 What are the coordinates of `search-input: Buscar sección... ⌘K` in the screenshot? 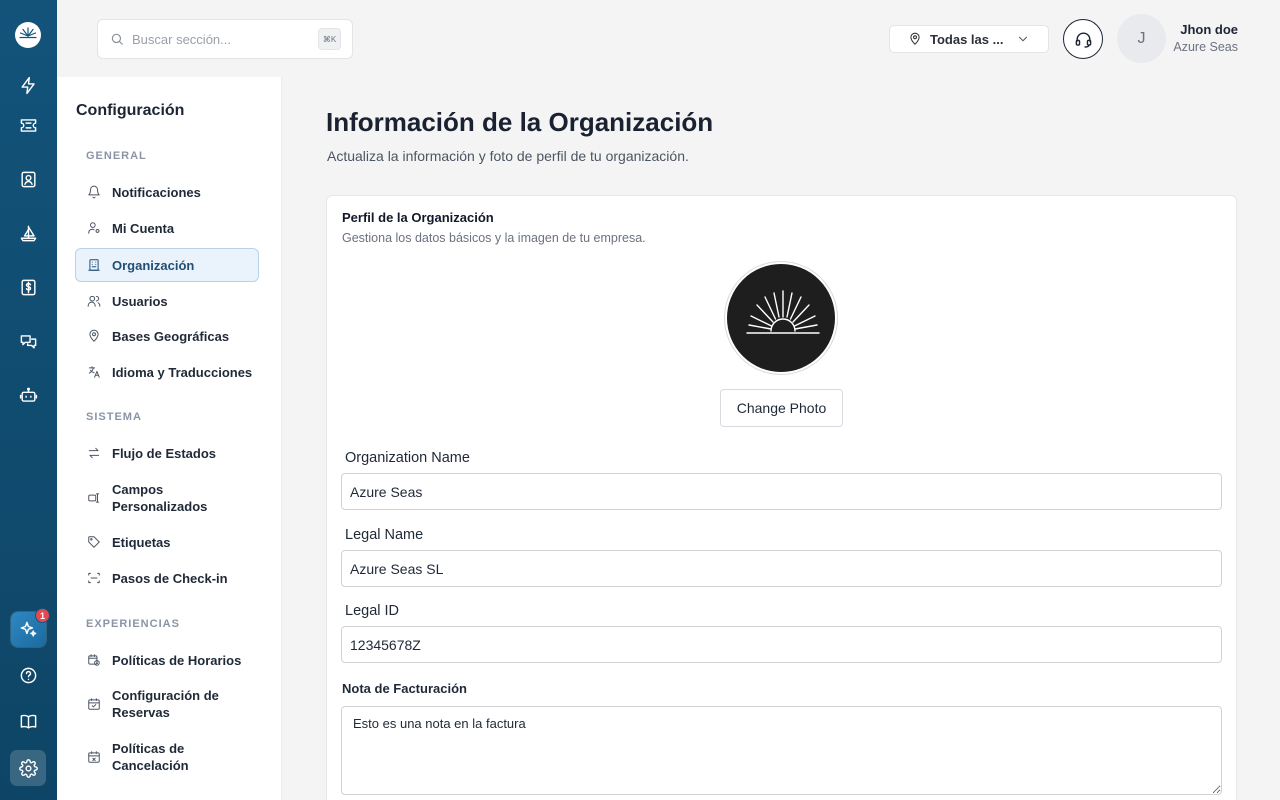 It's located at (225, 39).